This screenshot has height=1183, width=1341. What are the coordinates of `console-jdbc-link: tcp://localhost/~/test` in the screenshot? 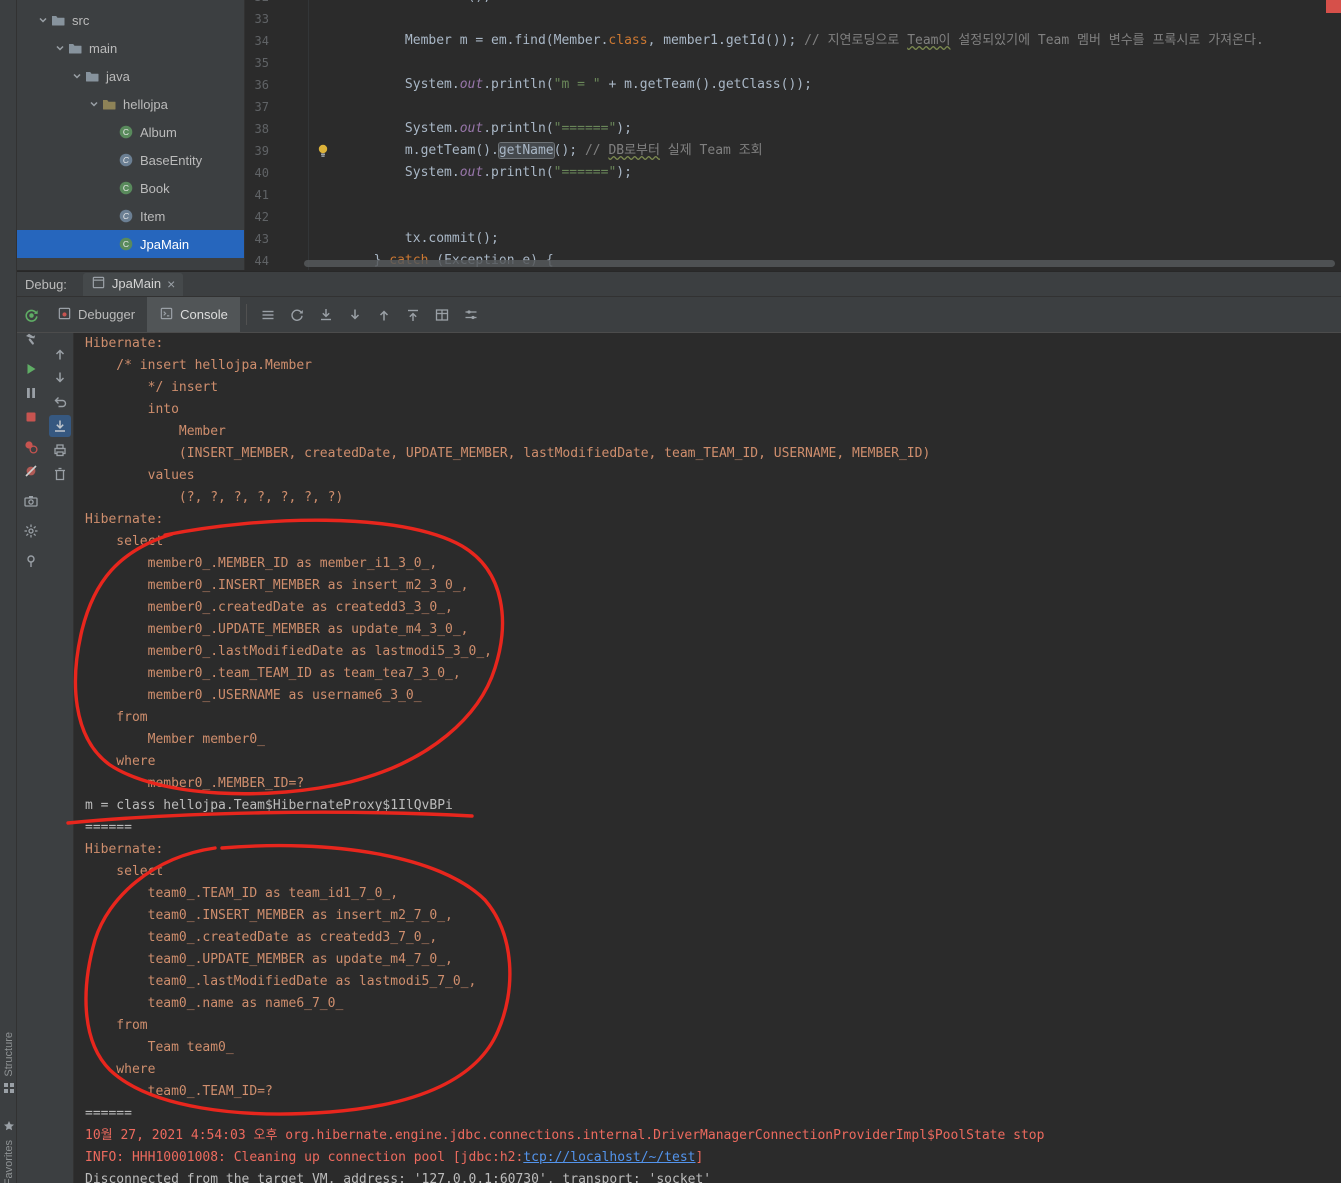 It's located at (609, 1157).